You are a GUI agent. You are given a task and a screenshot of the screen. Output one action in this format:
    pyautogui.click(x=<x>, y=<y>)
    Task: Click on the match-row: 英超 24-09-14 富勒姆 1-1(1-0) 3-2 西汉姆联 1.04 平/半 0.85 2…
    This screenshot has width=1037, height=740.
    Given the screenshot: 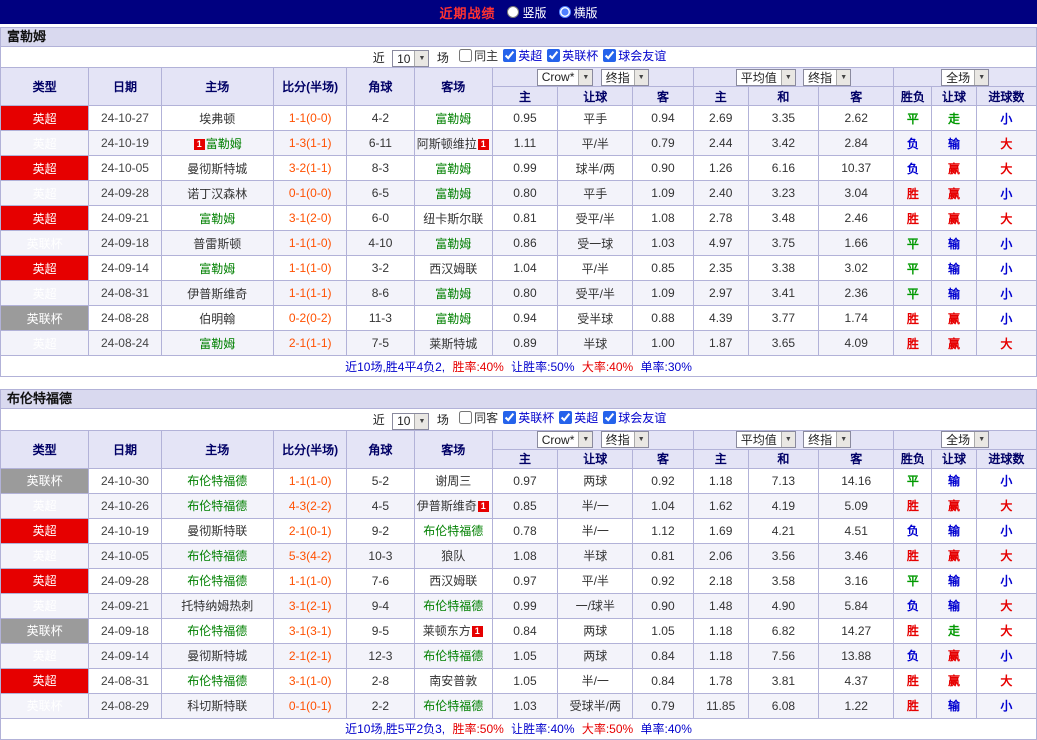 What is the action you would take?
    pyautogui.click(x=518, y=268)
    